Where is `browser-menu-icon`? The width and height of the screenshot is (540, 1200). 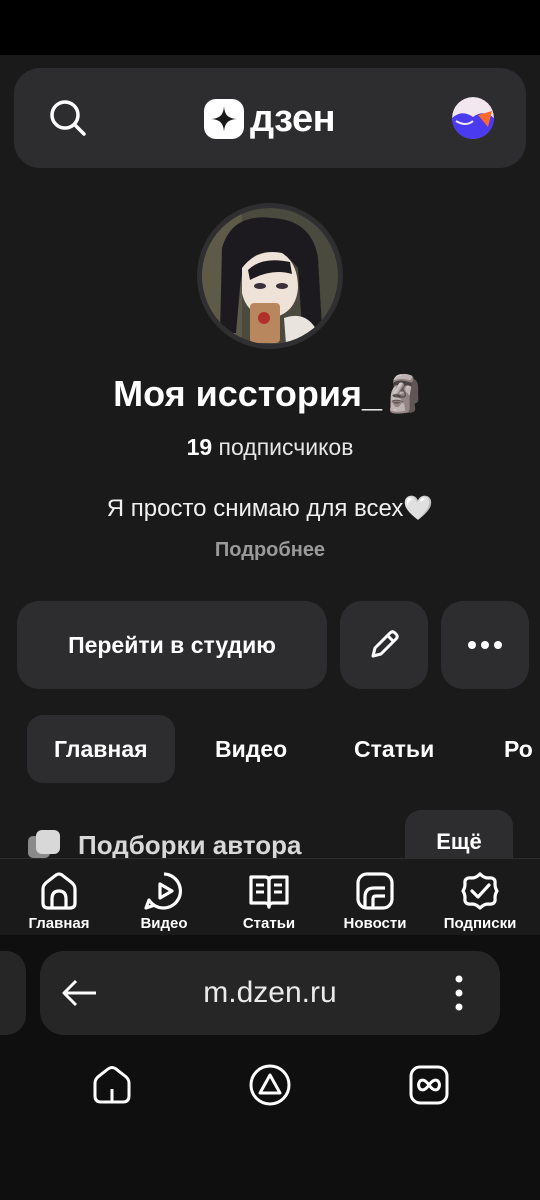
browser-menu-icon is located at coordinates (459, 993).